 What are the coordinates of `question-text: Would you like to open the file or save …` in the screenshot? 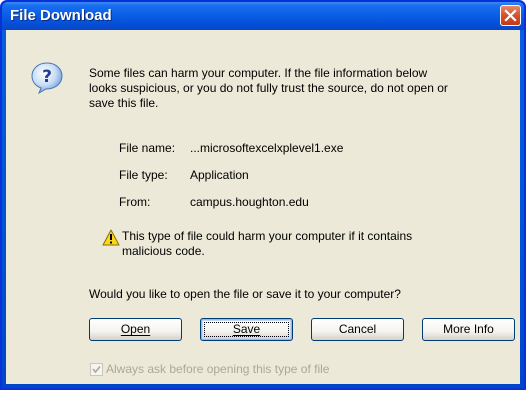 It's located at (245, 294).